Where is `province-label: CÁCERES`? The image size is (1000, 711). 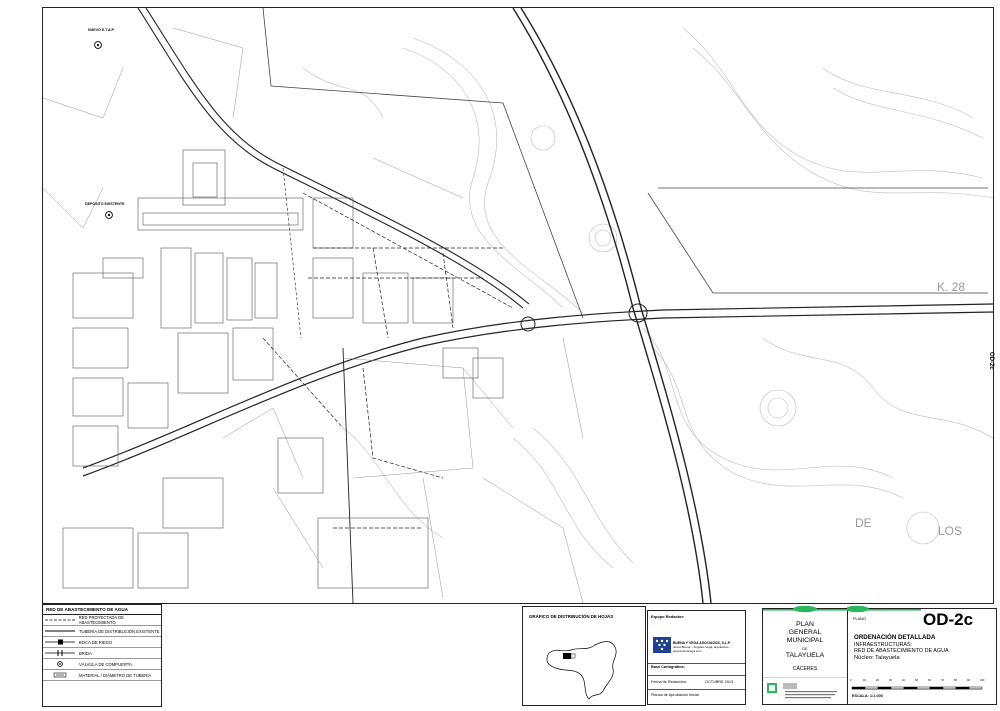
province-label: CÁCERES is located at coordinates (805, 669).